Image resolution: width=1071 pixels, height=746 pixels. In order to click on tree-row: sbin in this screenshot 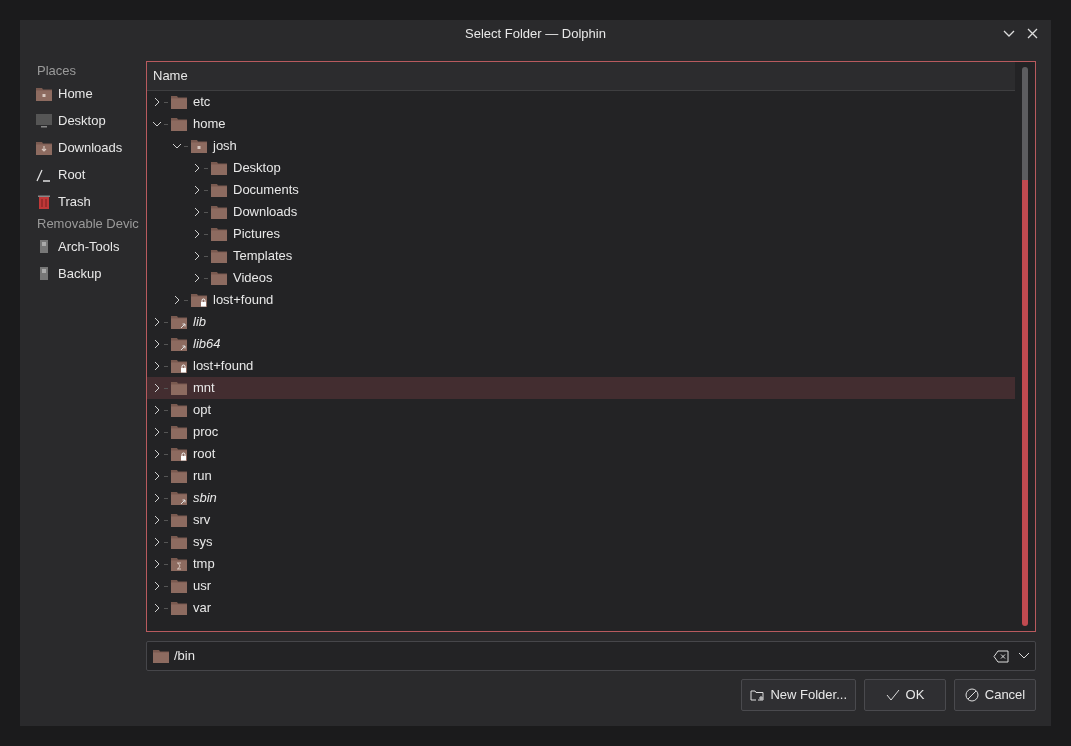, I will do `click(581, 498)`.